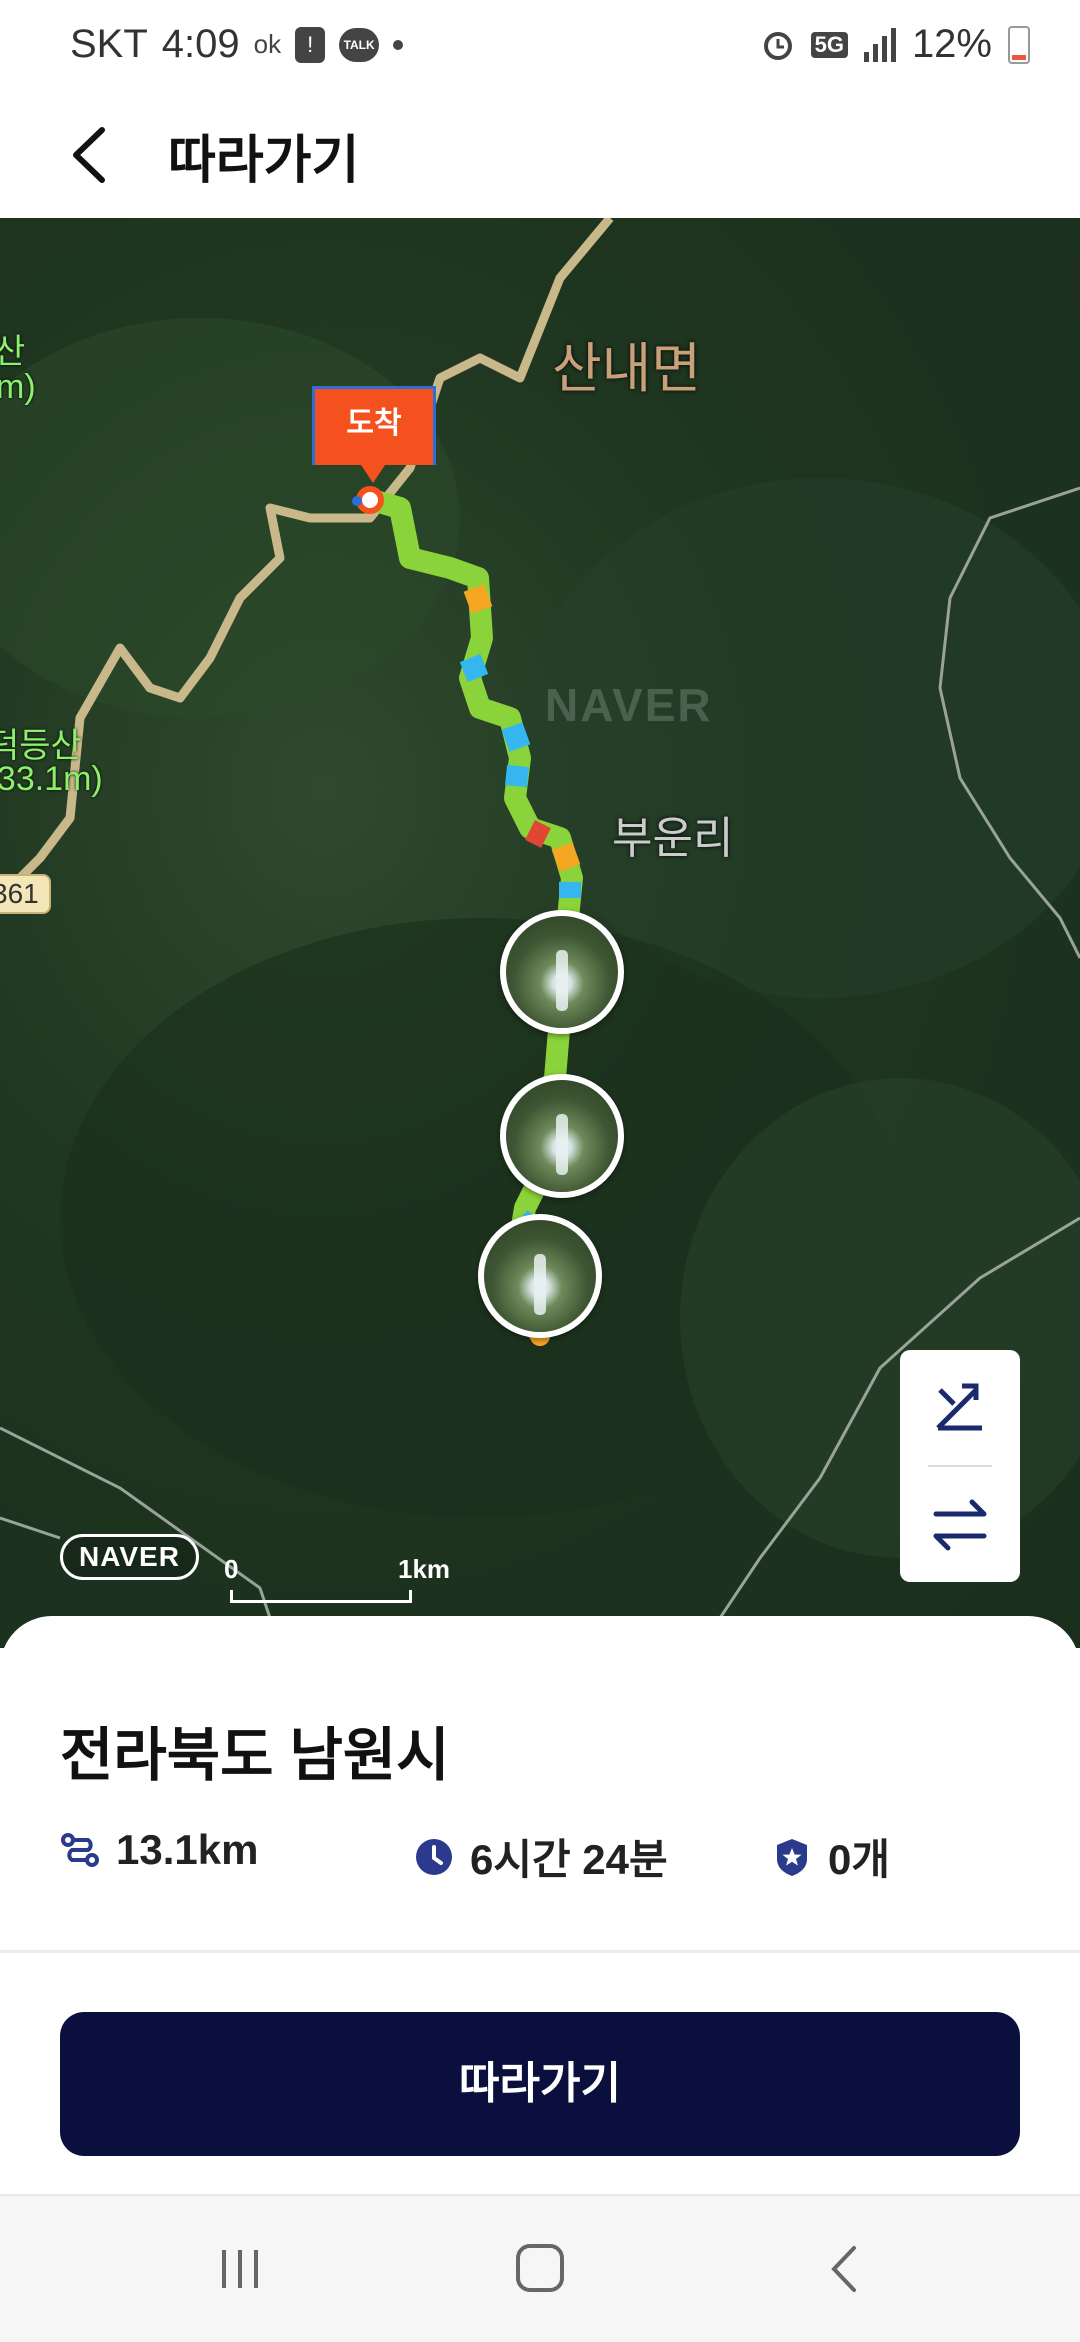  Describe the element at coordinates (368, 500) in the screenshot. I see `end-pin-icon` at that location.